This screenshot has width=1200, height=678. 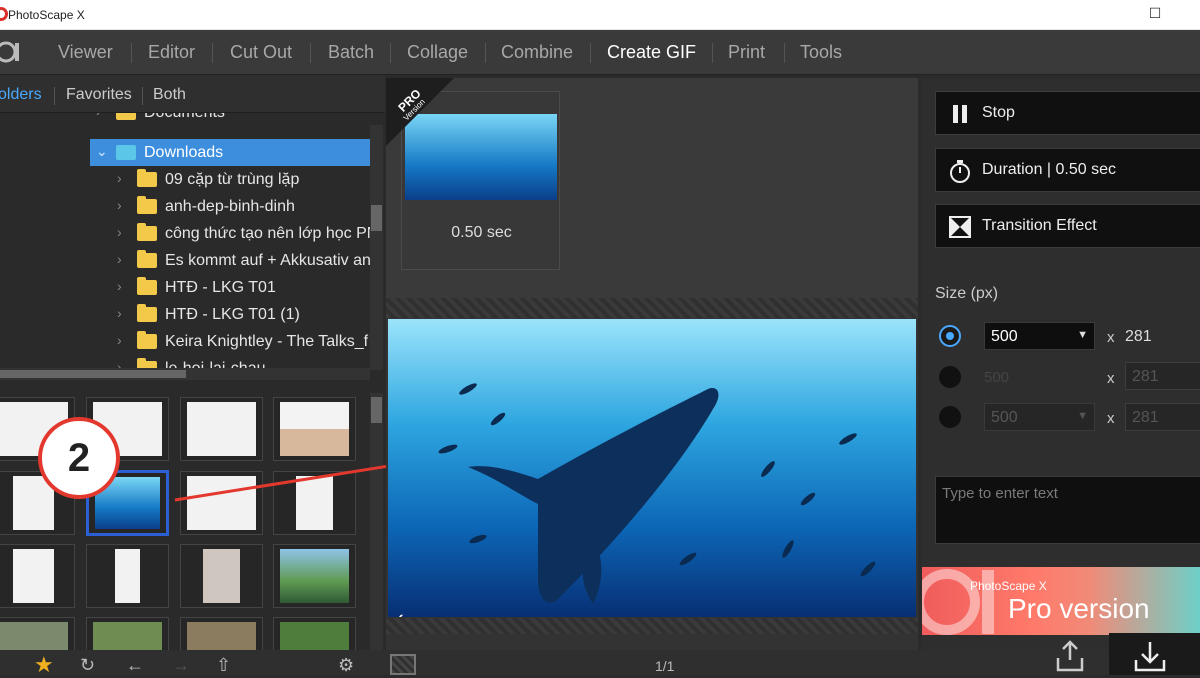 What do you see at coordinates (950, 336) in the screenshot?
I see `size-radio-custom` at bounding box center [950, 336].